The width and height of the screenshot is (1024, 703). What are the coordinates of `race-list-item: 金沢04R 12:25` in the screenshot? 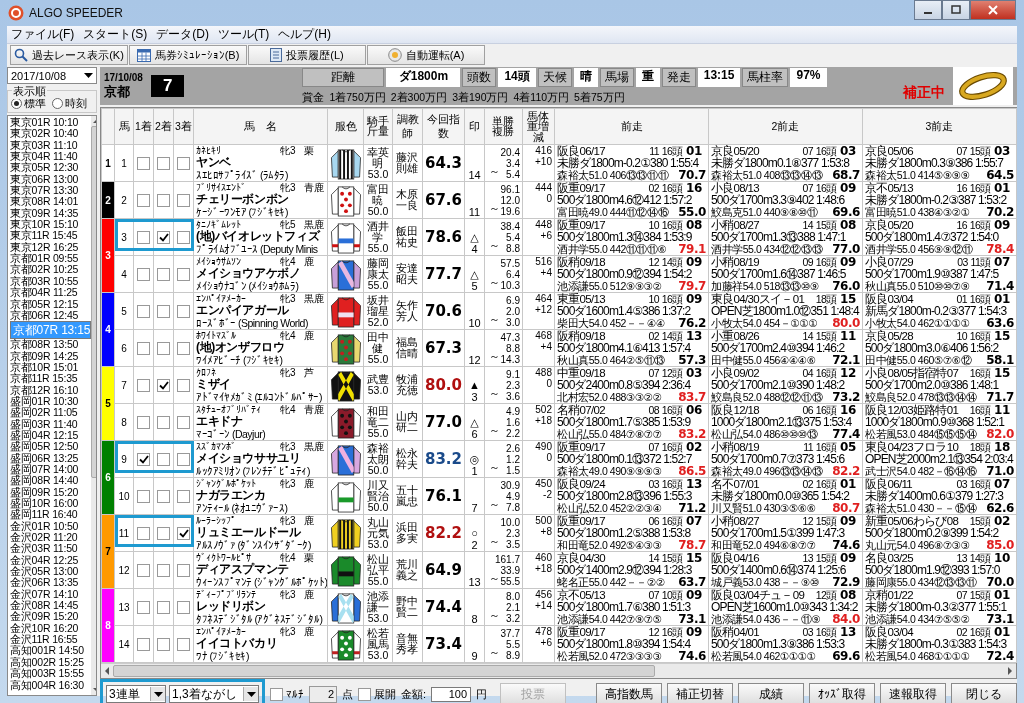 It's located at (51, 560).